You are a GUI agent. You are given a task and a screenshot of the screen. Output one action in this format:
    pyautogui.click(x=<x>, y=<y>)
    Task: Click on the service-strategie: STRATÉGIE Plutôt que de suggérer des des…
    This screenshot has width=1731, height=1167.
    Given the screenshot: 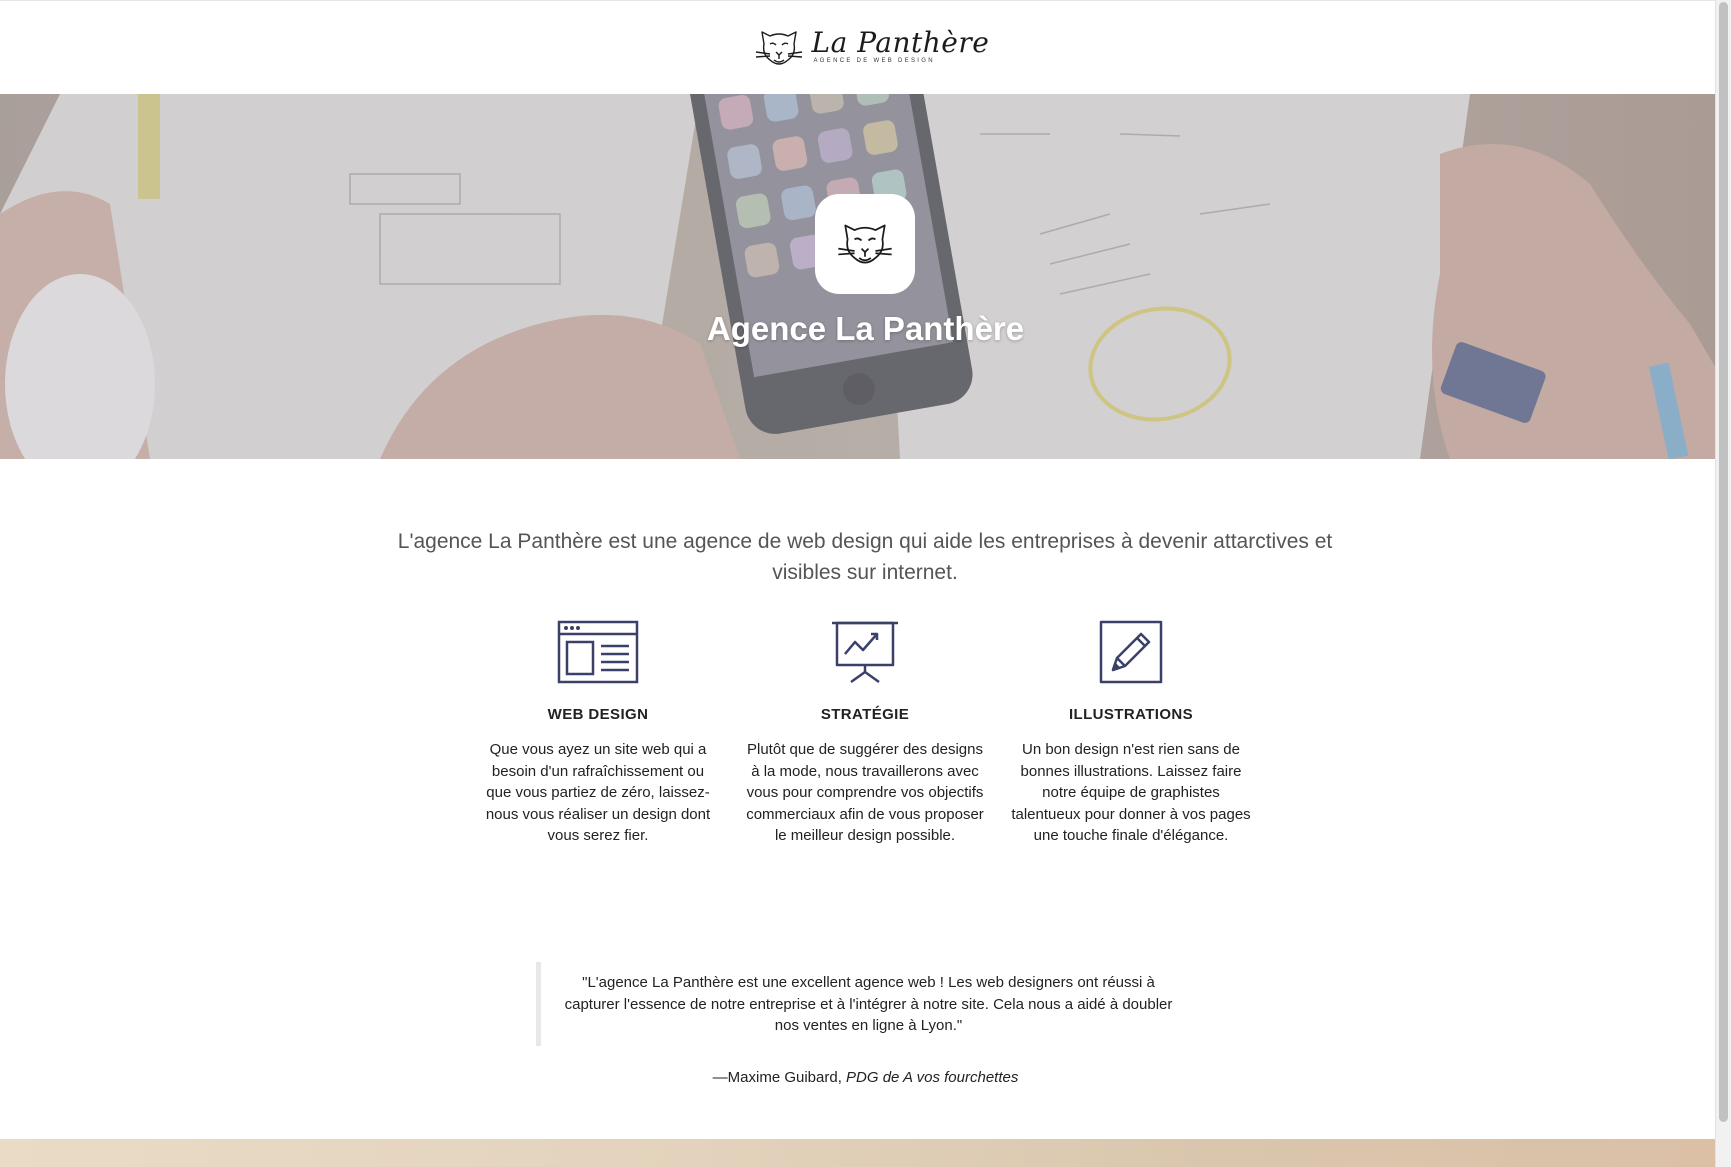 What is the action you would take?
    pyautogui.click(x=865, y=733)
    